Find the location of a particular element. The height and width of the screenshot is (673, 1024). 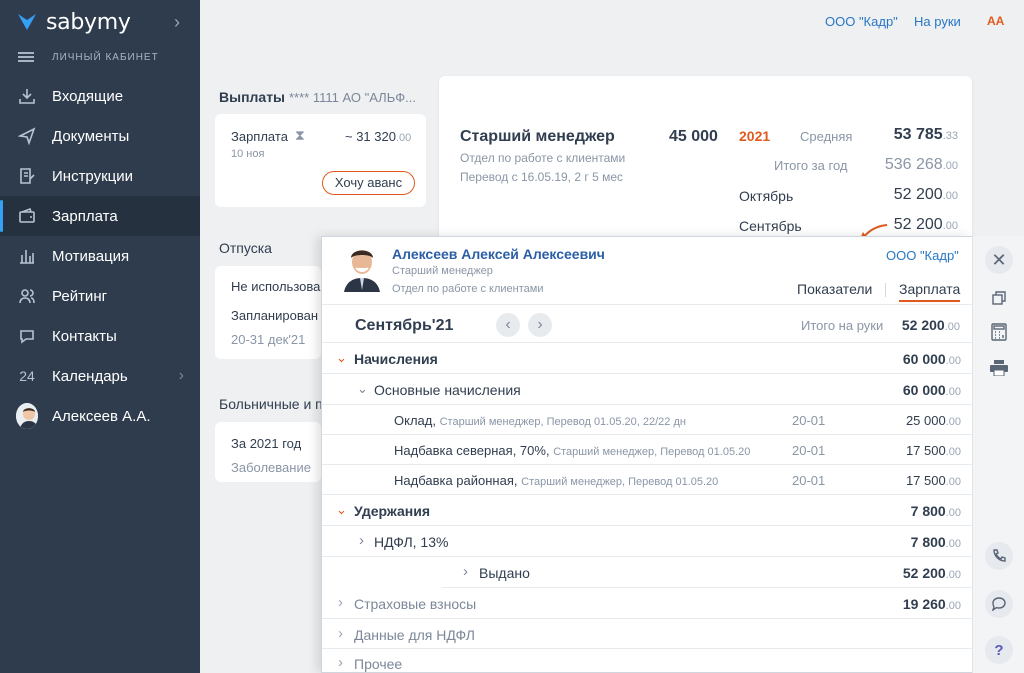

net-link: На руки is located at coordinates (937, 21).